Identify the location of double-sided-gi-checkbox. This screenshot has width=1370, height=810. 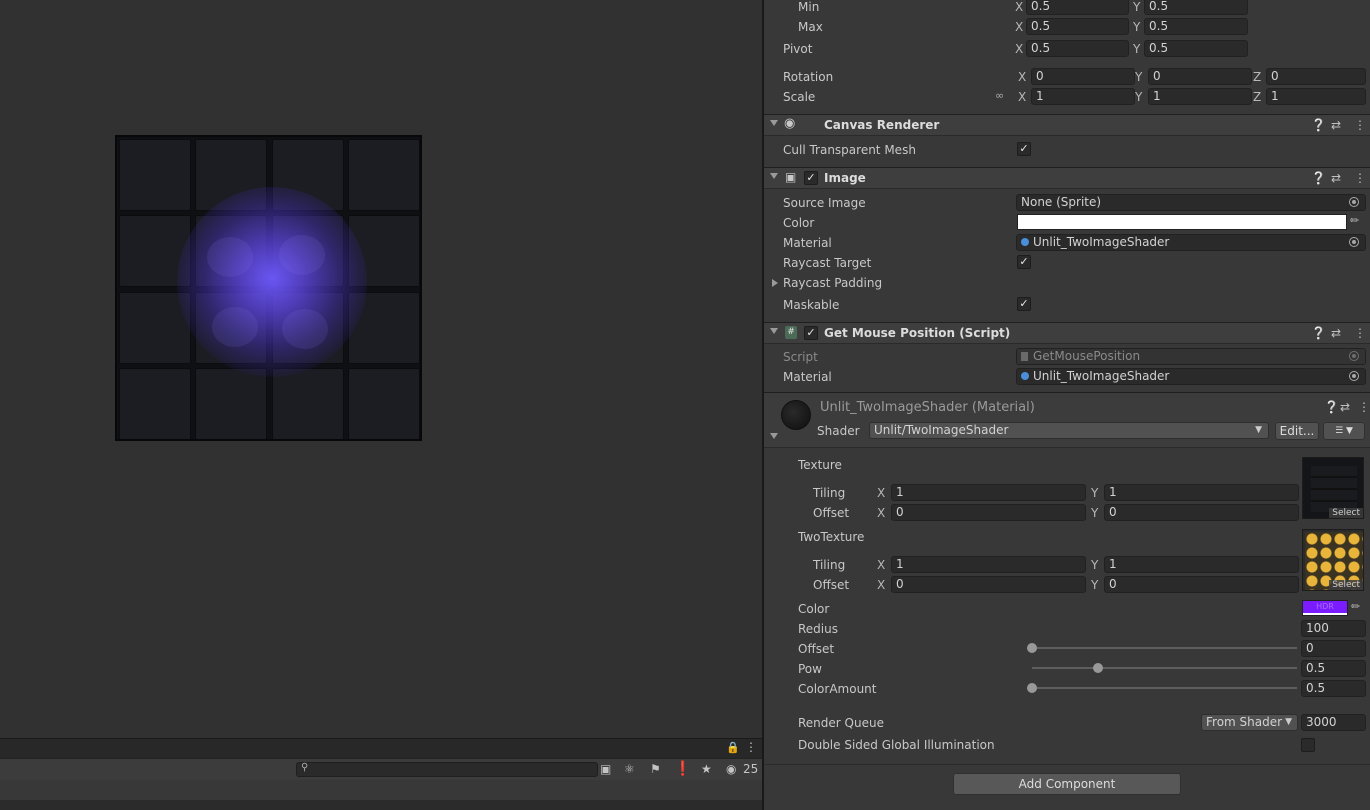
(1308, 745).